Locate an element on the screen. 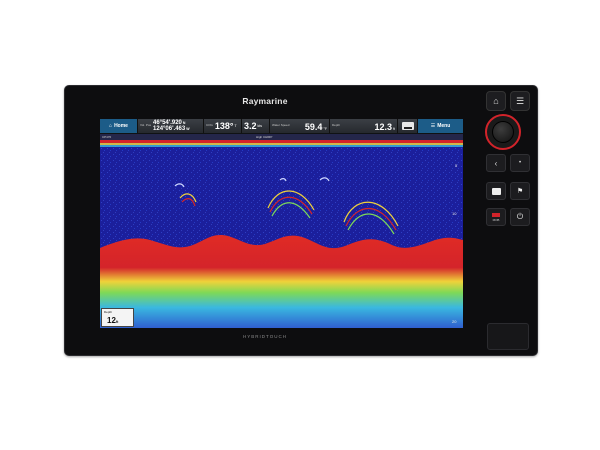 This screenshot has width=600, height=450. depth-scale-label: 10 is located at coordinates (454, 213).